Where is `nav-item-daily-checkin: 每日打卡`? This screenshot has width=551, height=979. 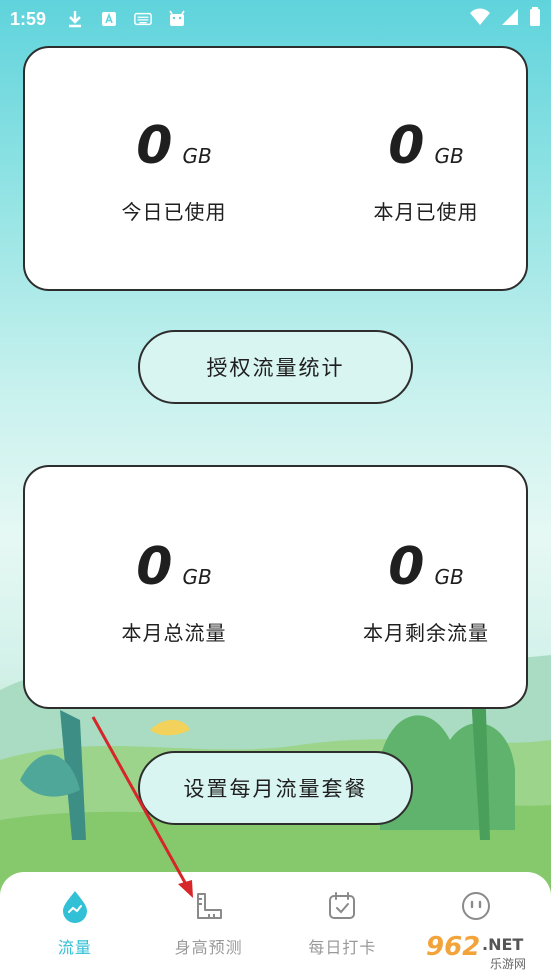
nav-item-daily-checkin: 每日打卡 is located at coordinates (342, 925).